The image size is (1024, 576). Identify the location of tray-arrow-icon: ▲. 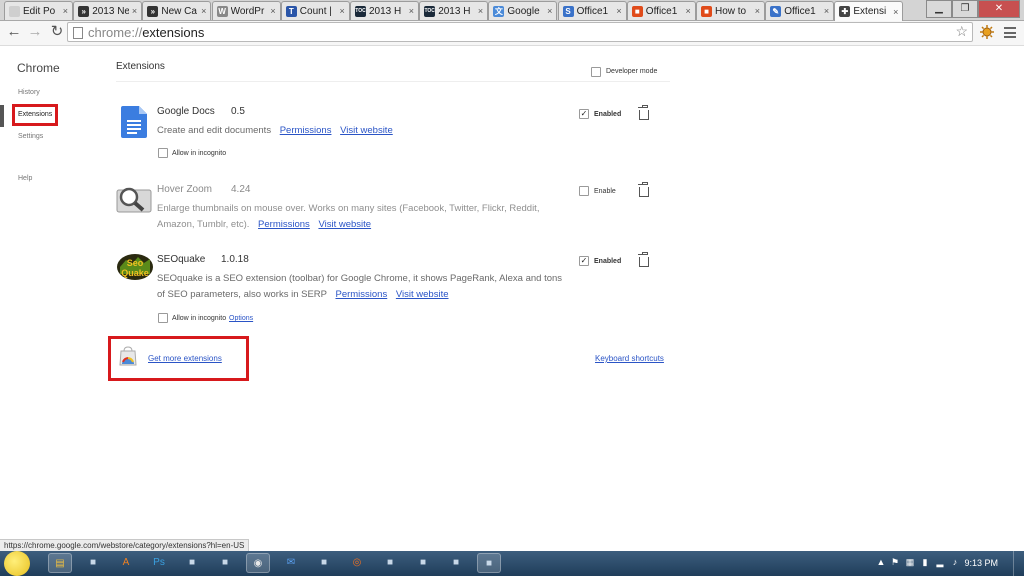
(881, 562).